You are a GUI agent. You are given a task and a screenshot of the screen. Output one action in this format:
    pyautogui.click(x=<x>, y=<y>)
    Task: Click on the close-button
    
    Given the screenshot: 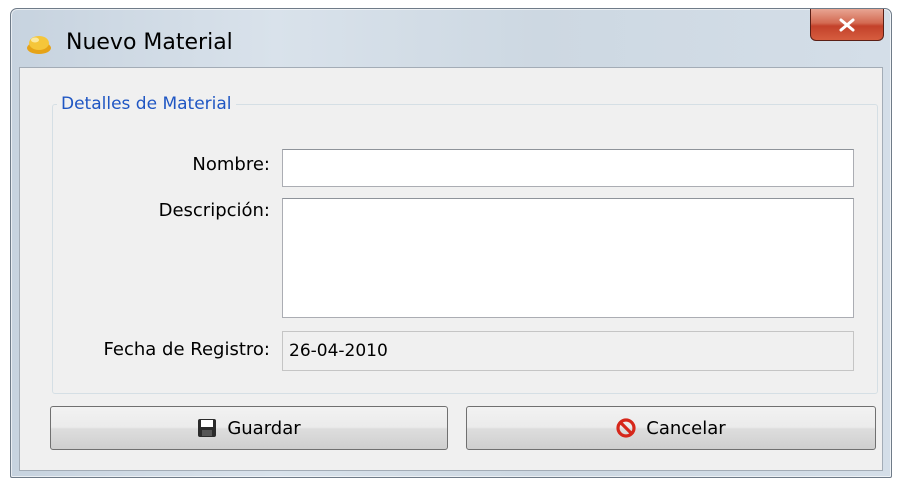 What is the action you would take?
    pyautogui.click(x=847, y=25)
    